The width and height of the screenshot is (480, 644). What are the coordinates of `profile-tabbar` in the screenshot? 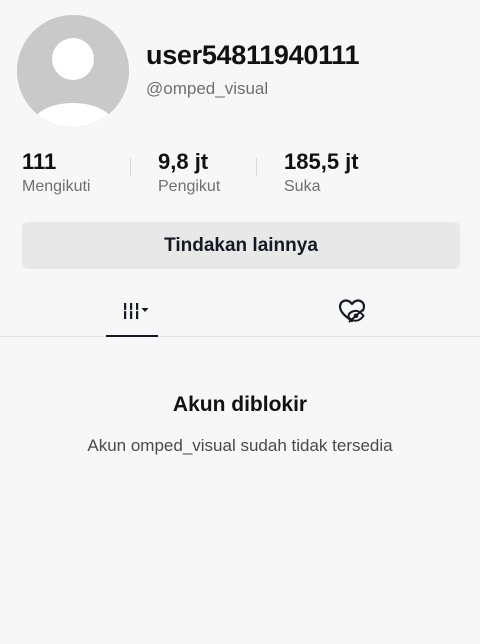 It's located at (240, 311).